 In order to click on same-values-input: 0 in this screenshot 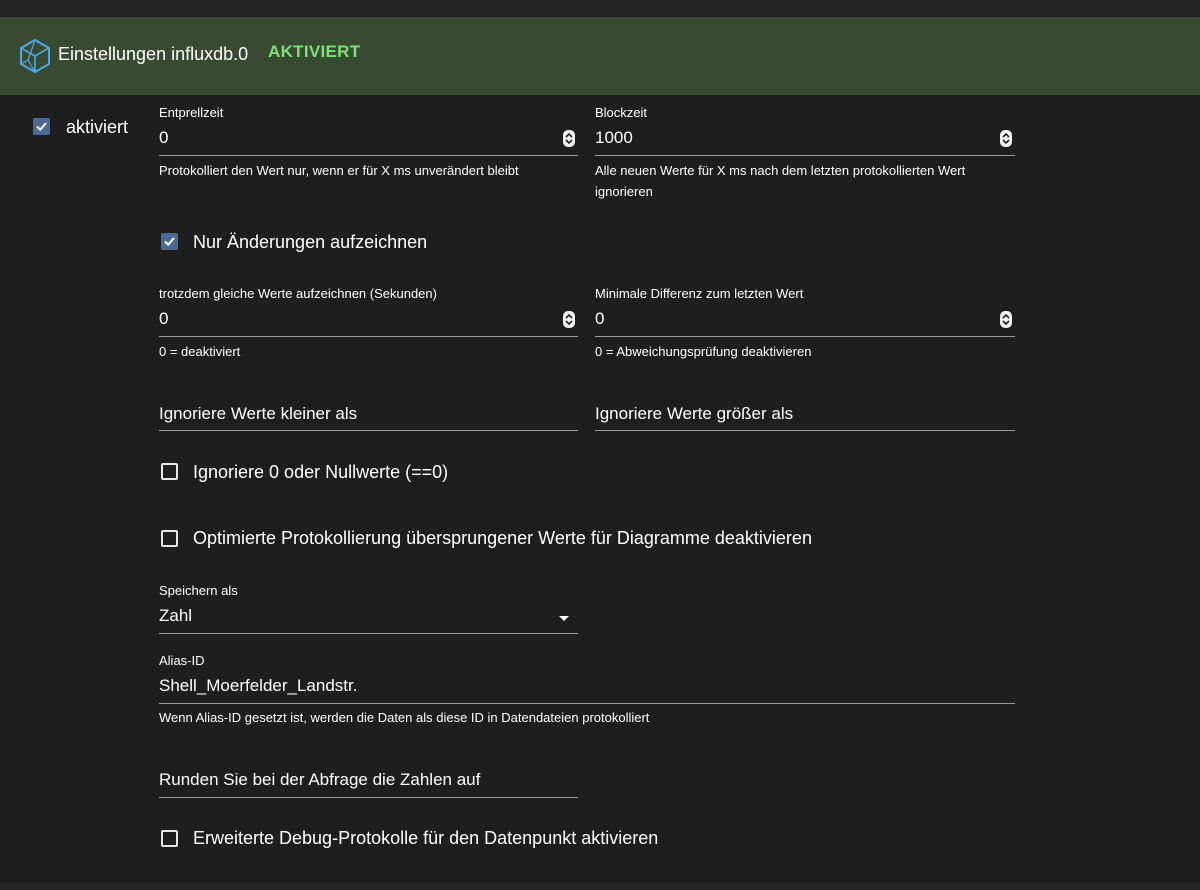, I will do `click(163, 319)`.